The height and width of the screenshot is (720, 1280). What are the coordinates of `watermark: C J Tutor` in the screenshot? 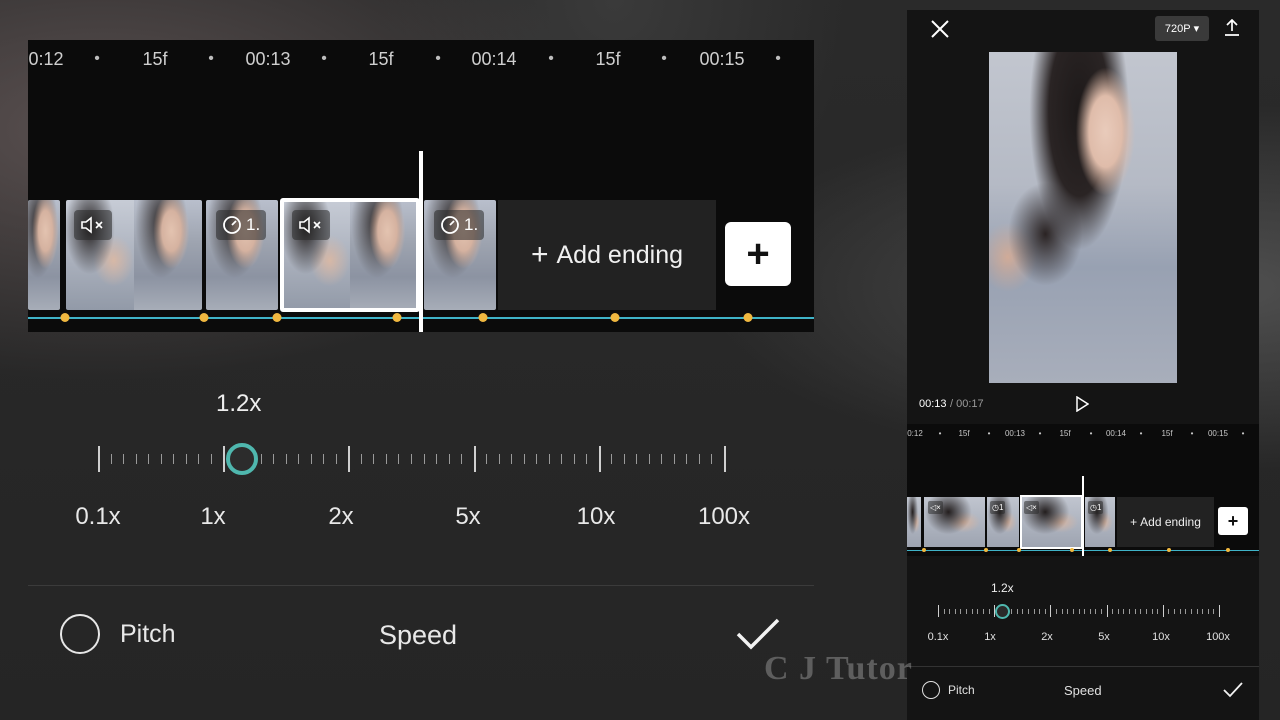 It's located at (838, 668).